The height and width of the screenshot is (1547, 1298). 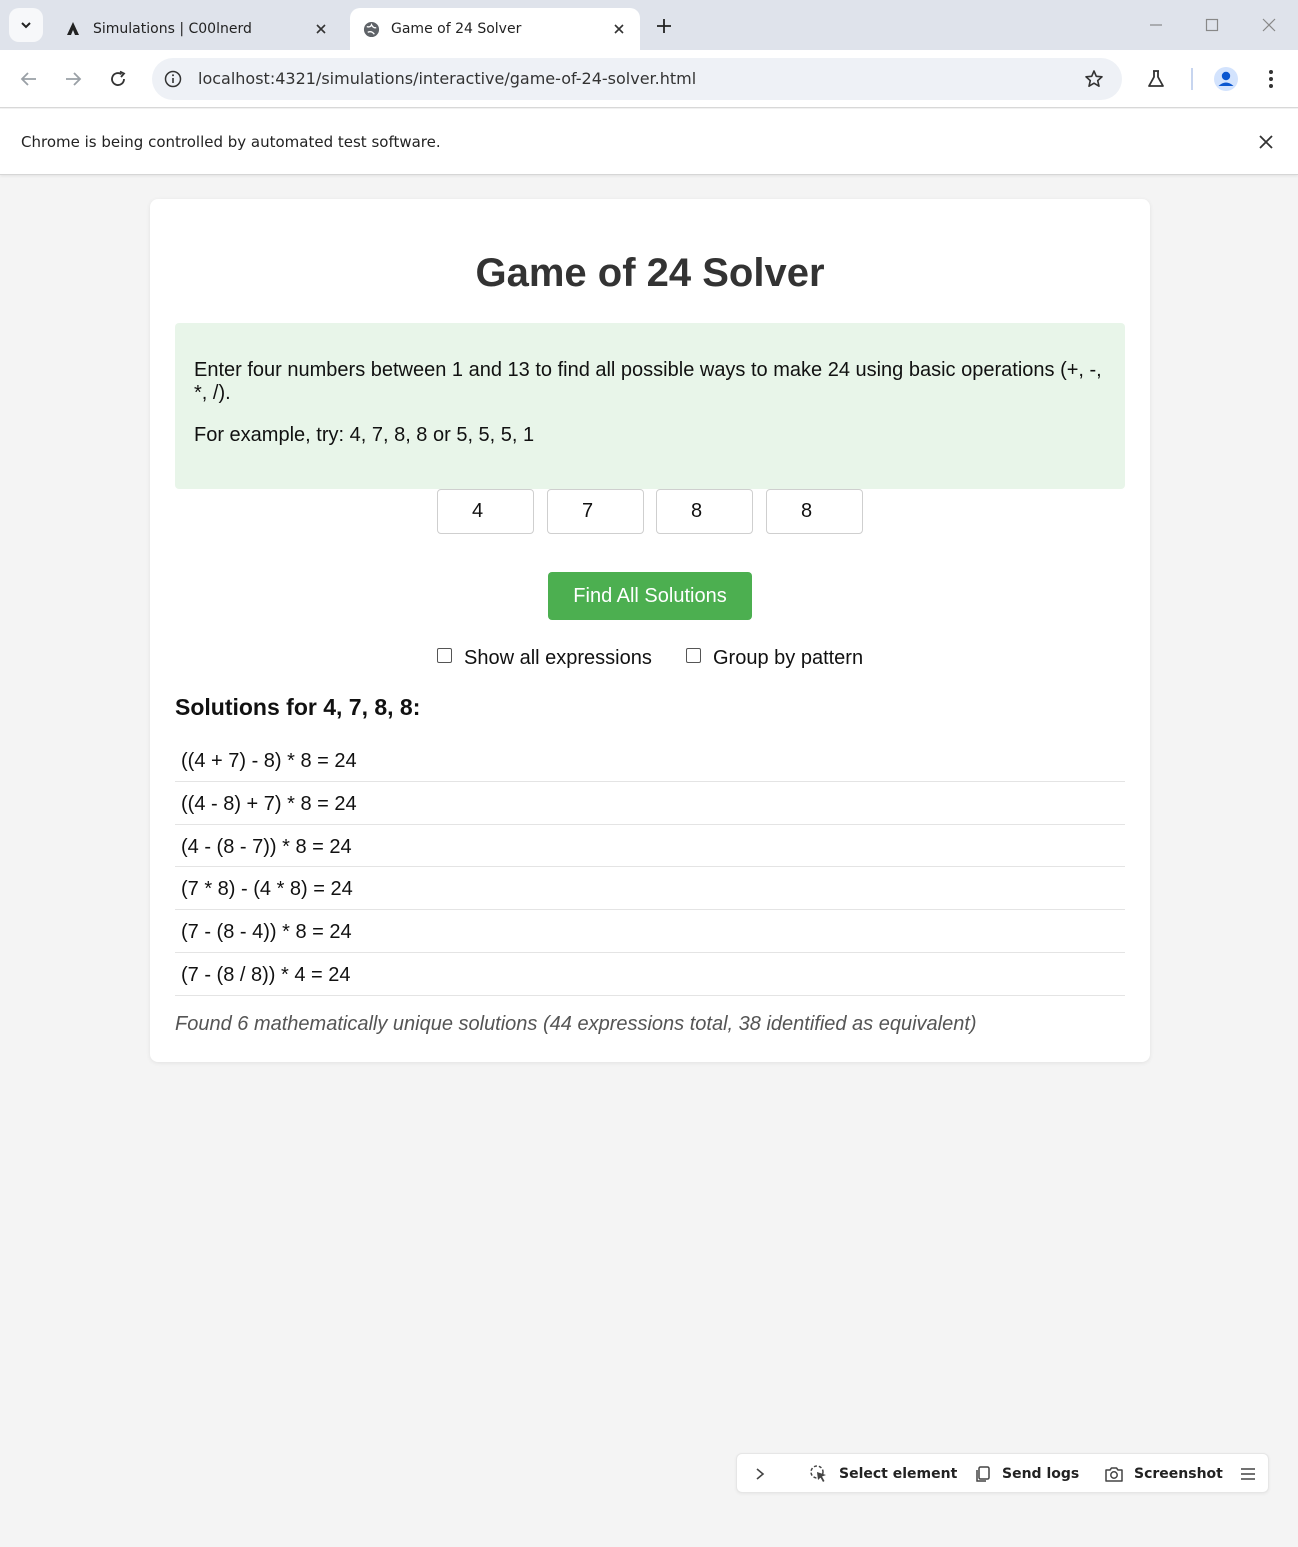 I want to click on solution-row: ((4 + 7) - 8) * 8 = 24, so click(x=650, y=760).